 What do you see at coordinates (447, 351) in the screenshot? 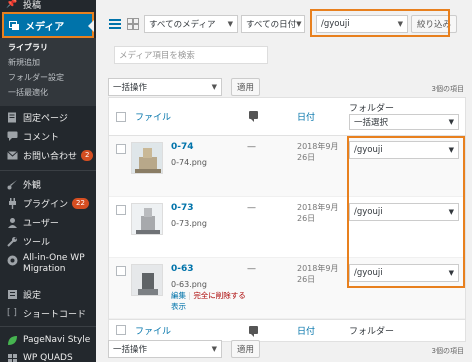
I see `item-count-bottom: 3個の項目` at bounding box center [447, 351].